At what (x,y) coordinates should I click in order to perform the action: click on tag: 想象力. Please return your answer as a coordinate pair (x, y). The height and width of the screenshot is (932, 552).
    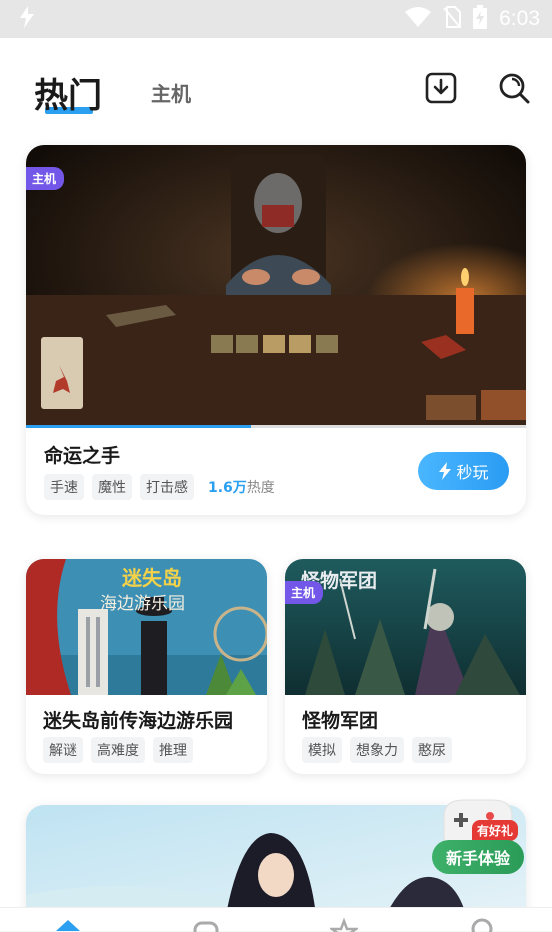
    Looking at the image, I should click on (377, 750).